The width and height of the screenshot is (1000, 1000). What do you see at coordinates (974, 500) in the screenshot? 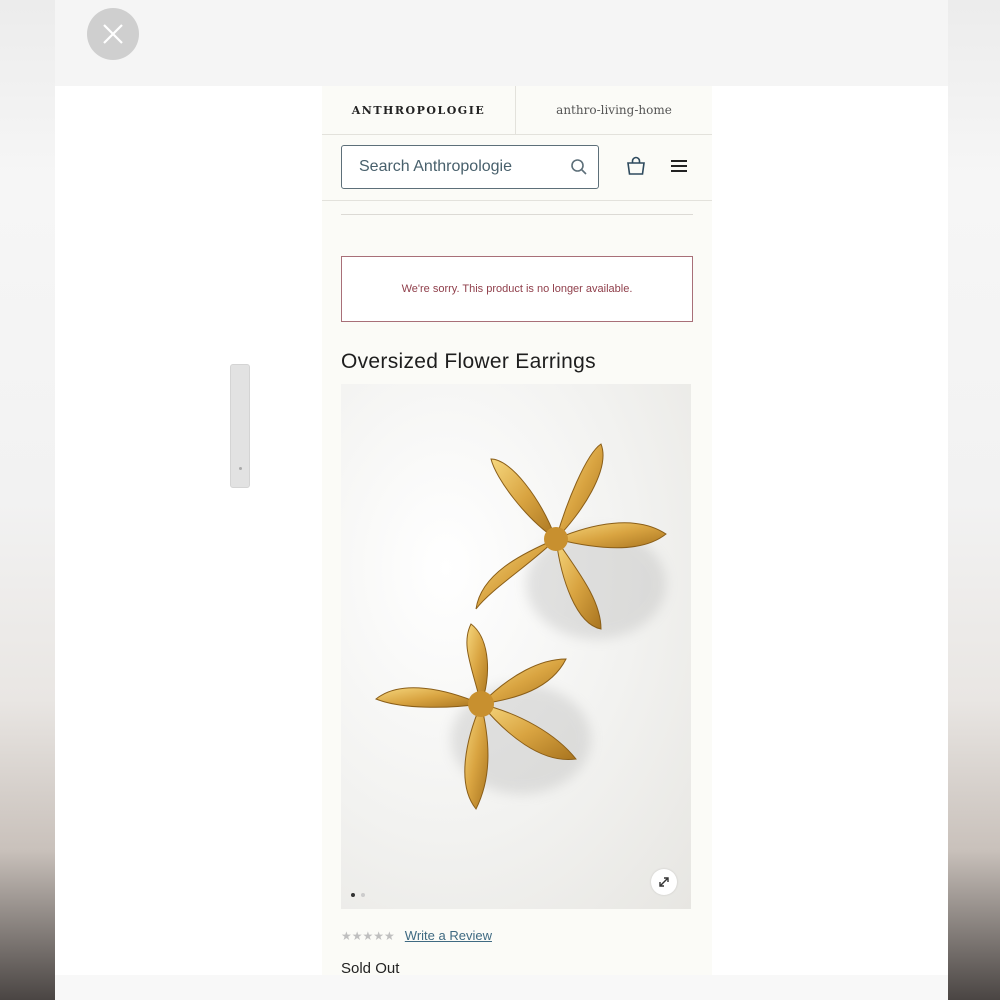
I see `blurred-right-background` at bounding box center [974, 500].